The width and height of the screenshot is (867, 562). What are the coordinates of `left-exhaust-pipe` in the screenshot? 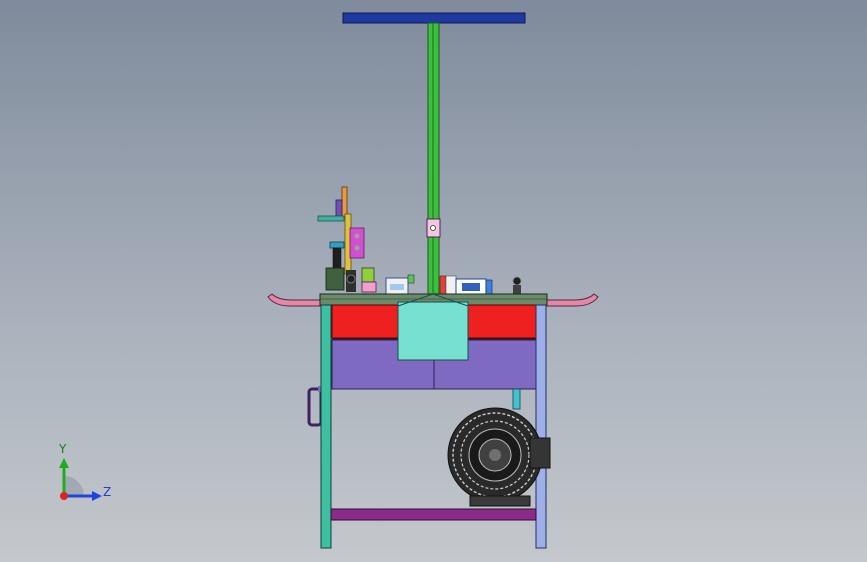 It's located at (295, 300).